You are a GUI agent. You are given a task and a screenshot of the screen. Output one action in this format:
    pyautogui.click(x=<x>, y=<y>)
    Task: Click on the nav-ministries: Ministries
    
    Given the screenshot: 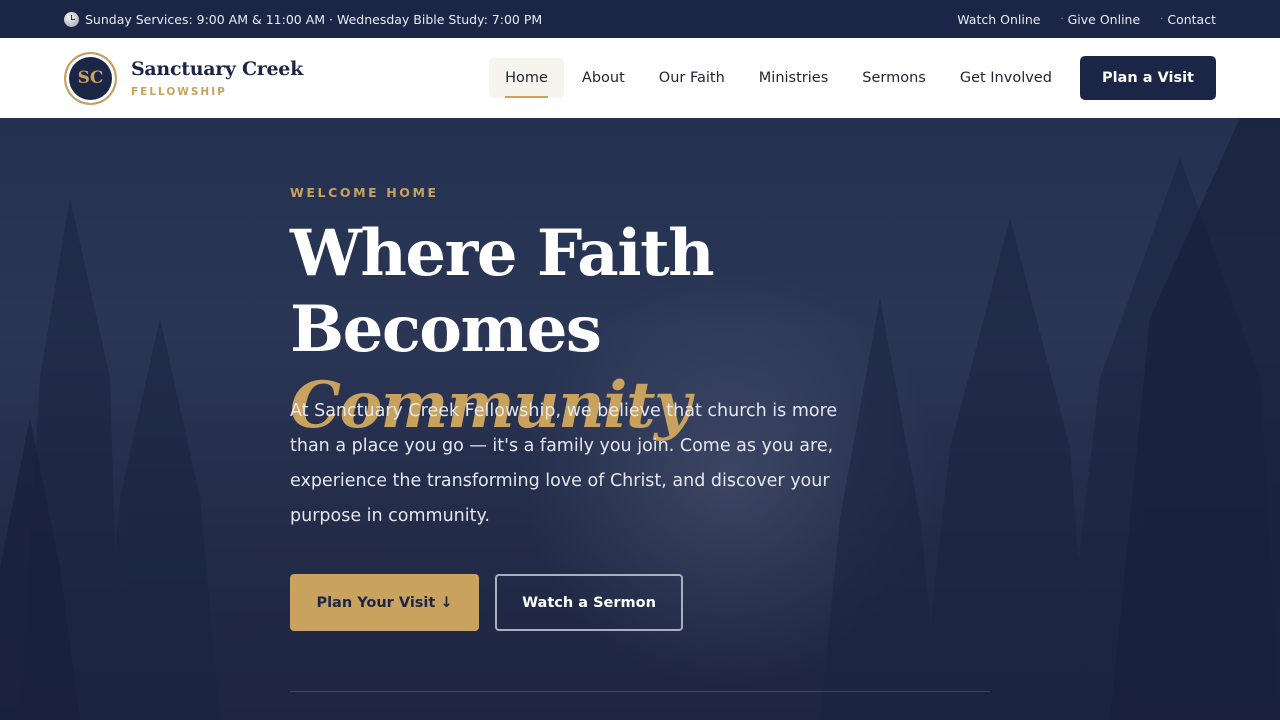 What is the action you would take?
    pyautogui.click(x=793, y=78)
    